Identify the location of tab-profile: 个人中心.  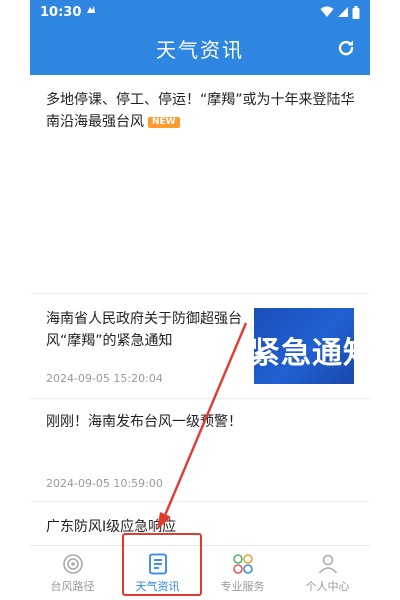
(327, 573).